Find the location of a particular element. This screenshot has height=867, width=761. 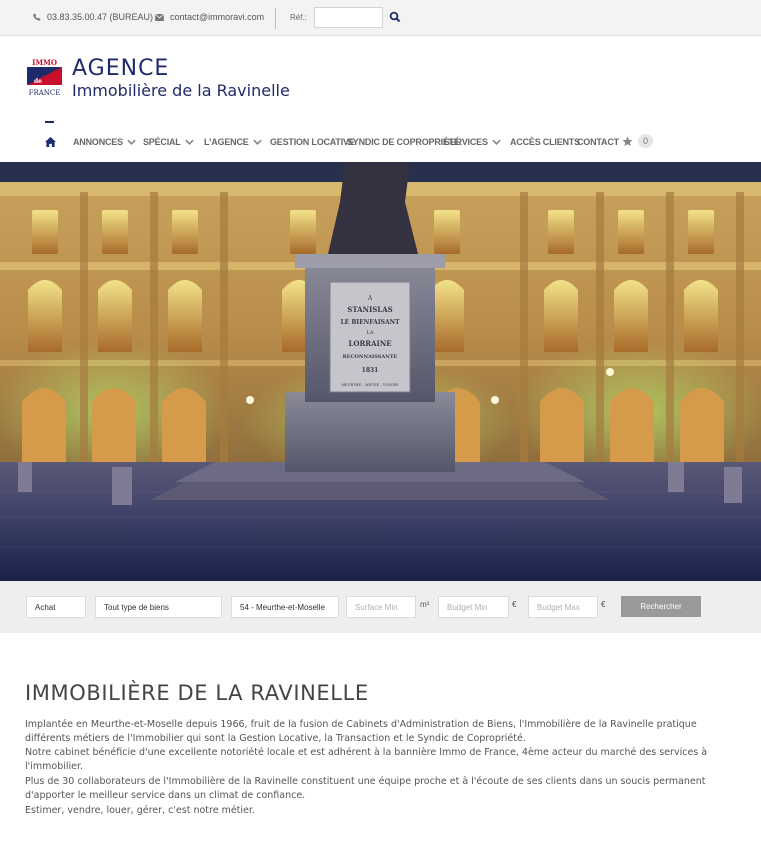

phone-info: 03.83.35.00.47 (BUREAU) is located at coordinates (93, 17).